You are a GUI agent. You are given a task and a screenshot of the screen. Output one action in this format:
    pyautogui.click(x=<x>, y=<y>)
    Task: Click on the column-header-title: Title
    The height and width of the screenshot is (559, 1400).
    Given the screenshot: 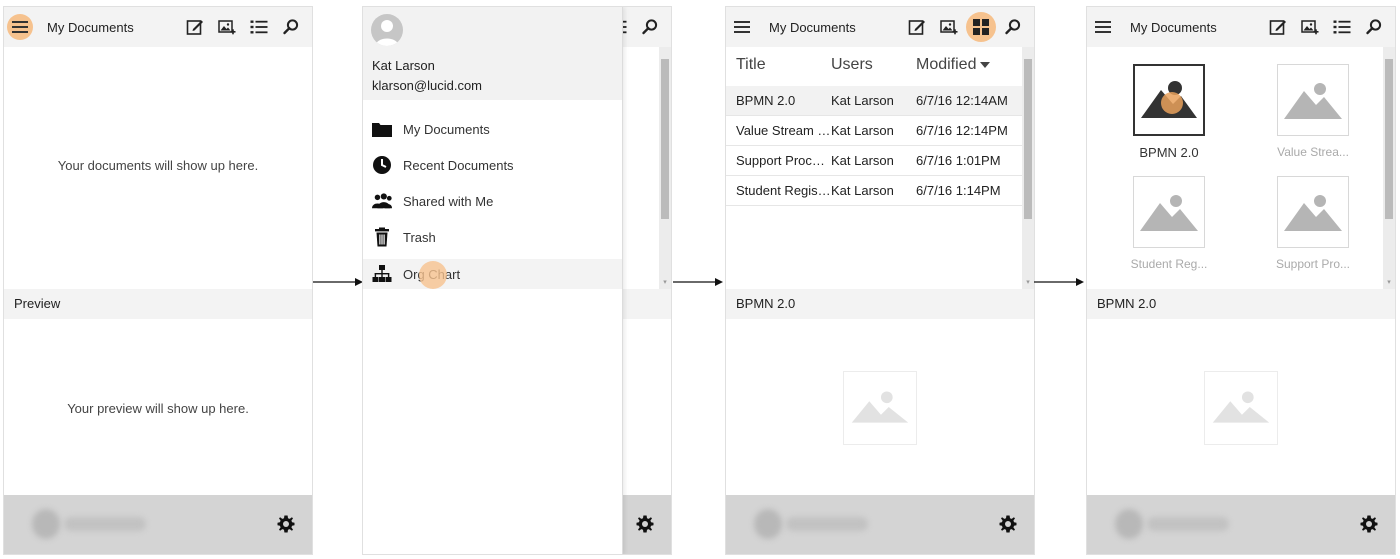 What is the action you would take?
    pyautogui.click(x=778, y=65)
    